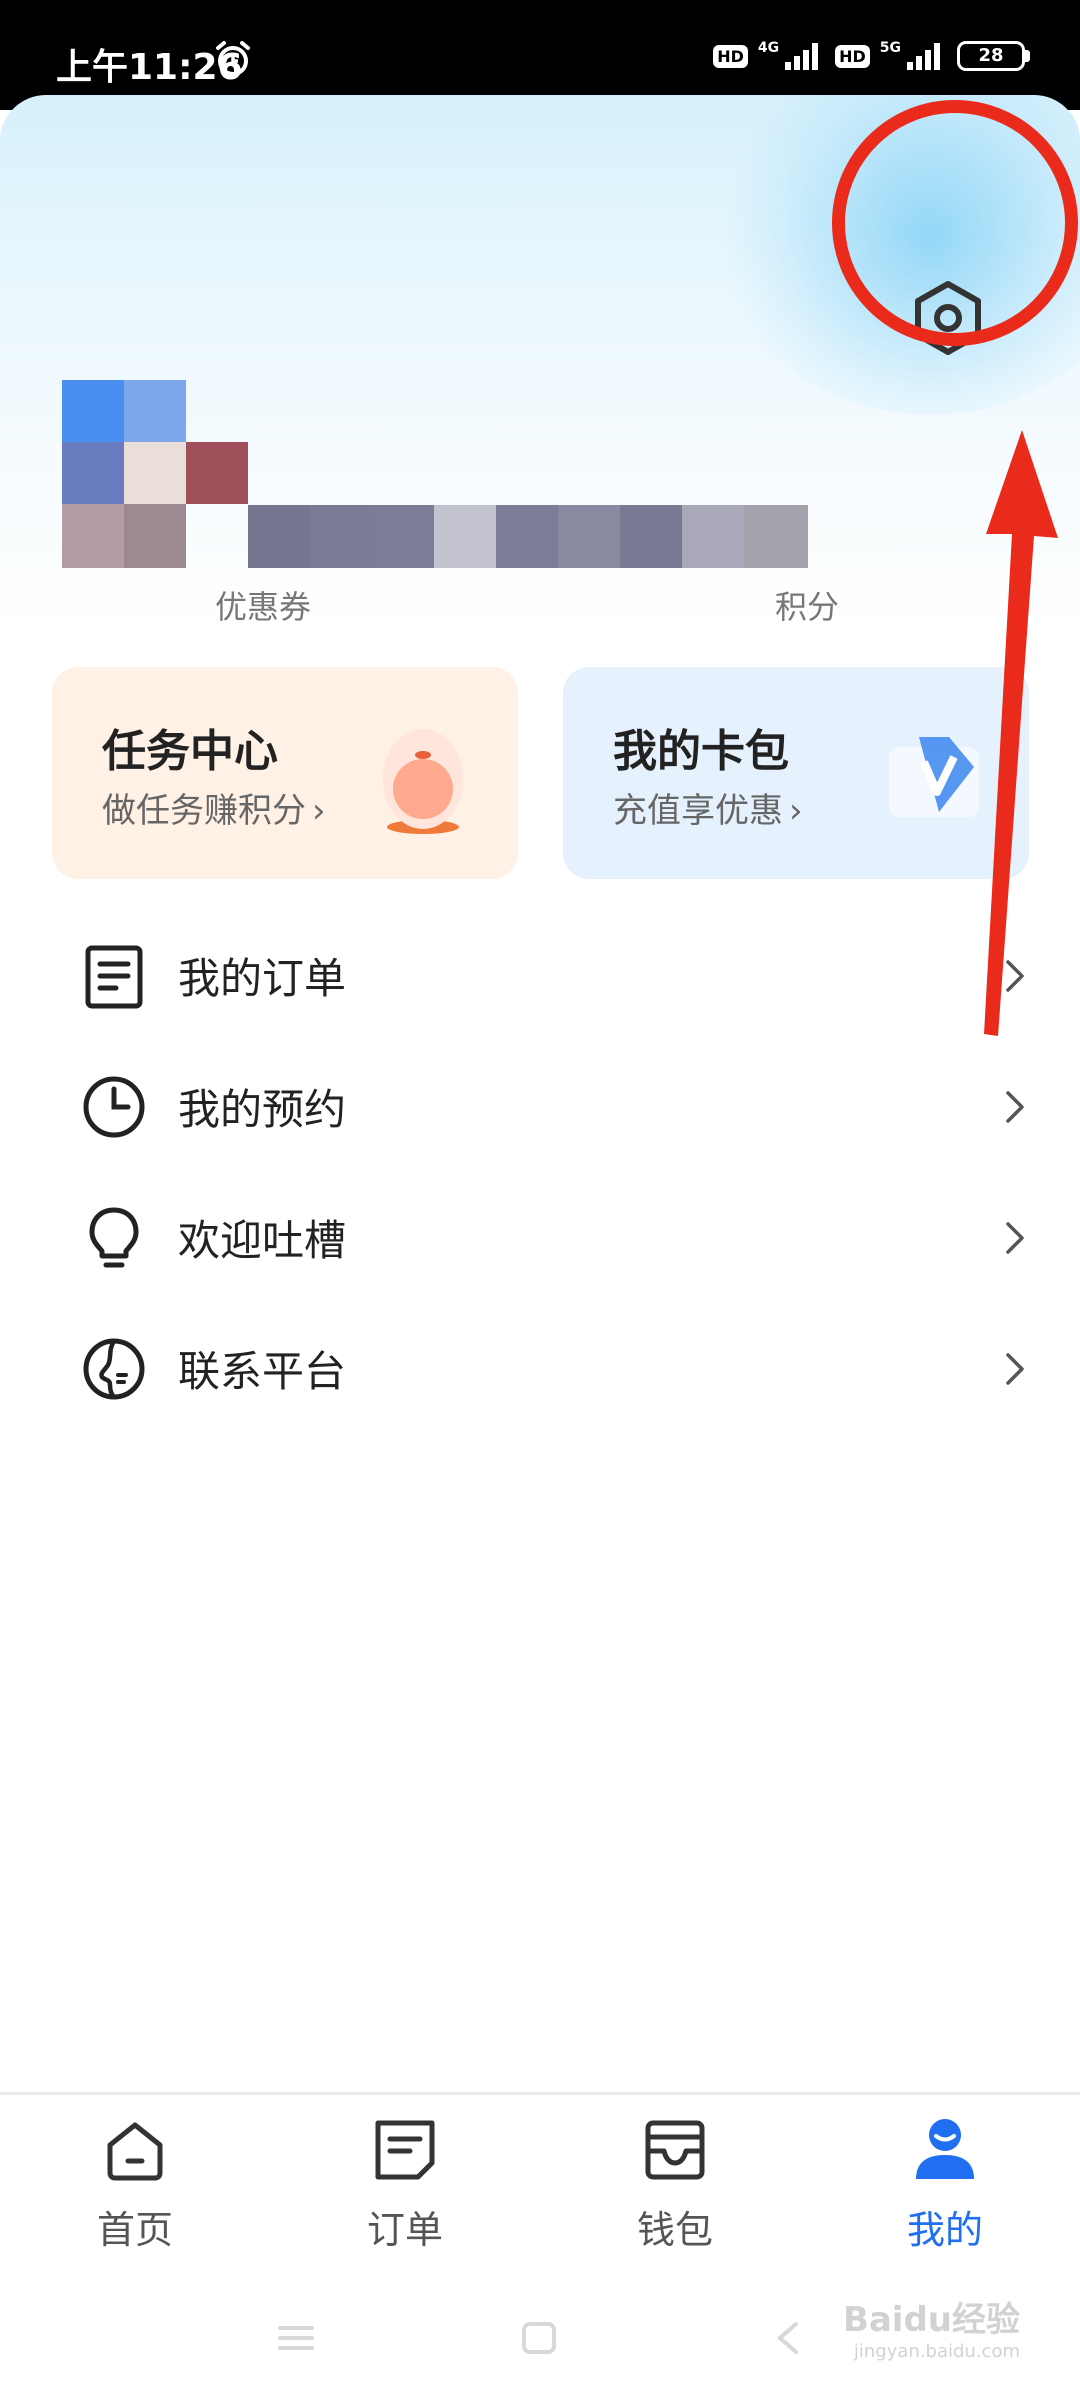  I want to click on settings-hexagon-icon, so click(948, 318).